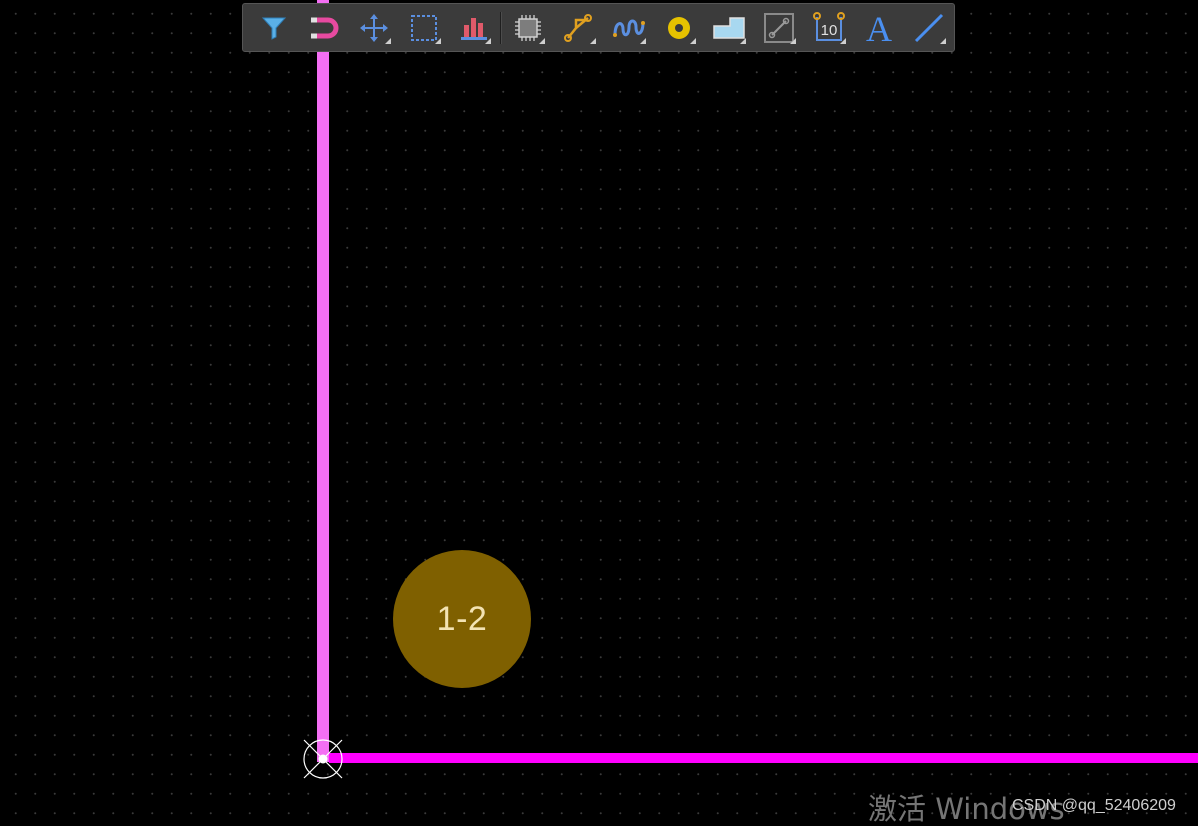 This screenshot has height=826, width=1198. What do you see at coordinates (943, 40) in the screenshot?
I see `line-dropdown-arrow` at bounding box center [943, 40].